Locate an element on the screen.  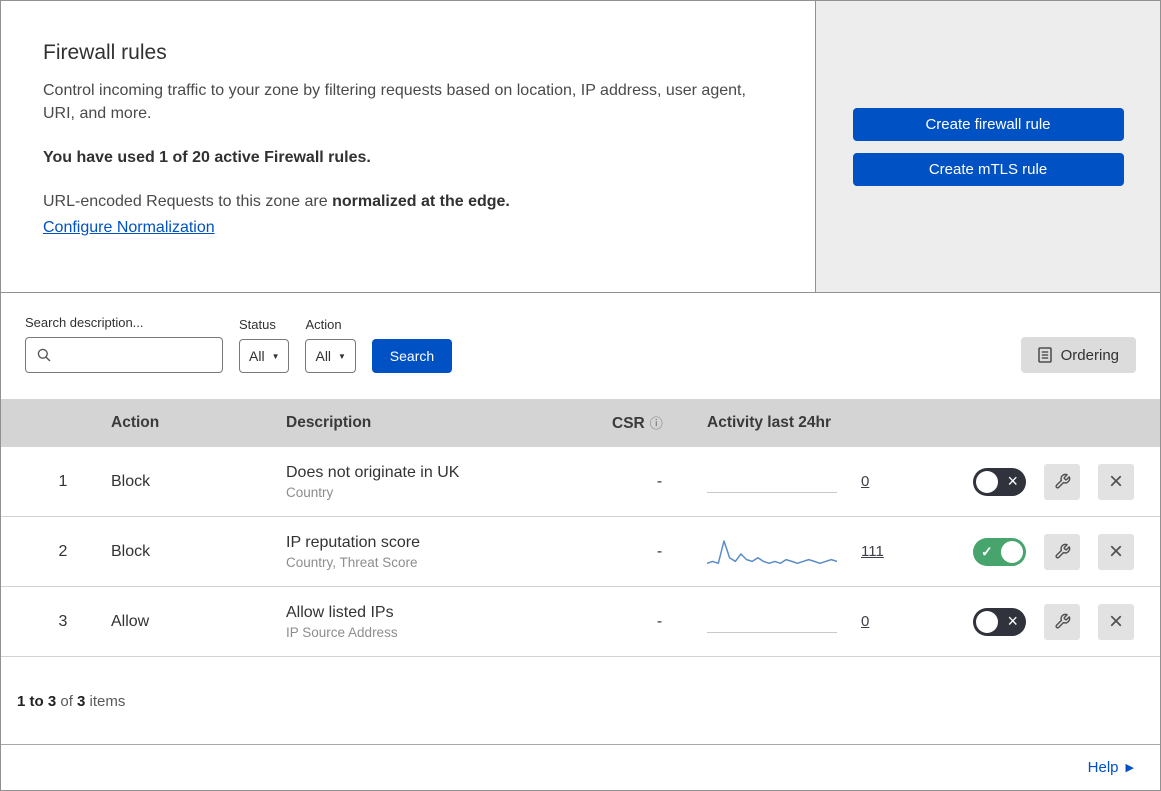
rule-action: Allow is located at coordinates (130, 621).